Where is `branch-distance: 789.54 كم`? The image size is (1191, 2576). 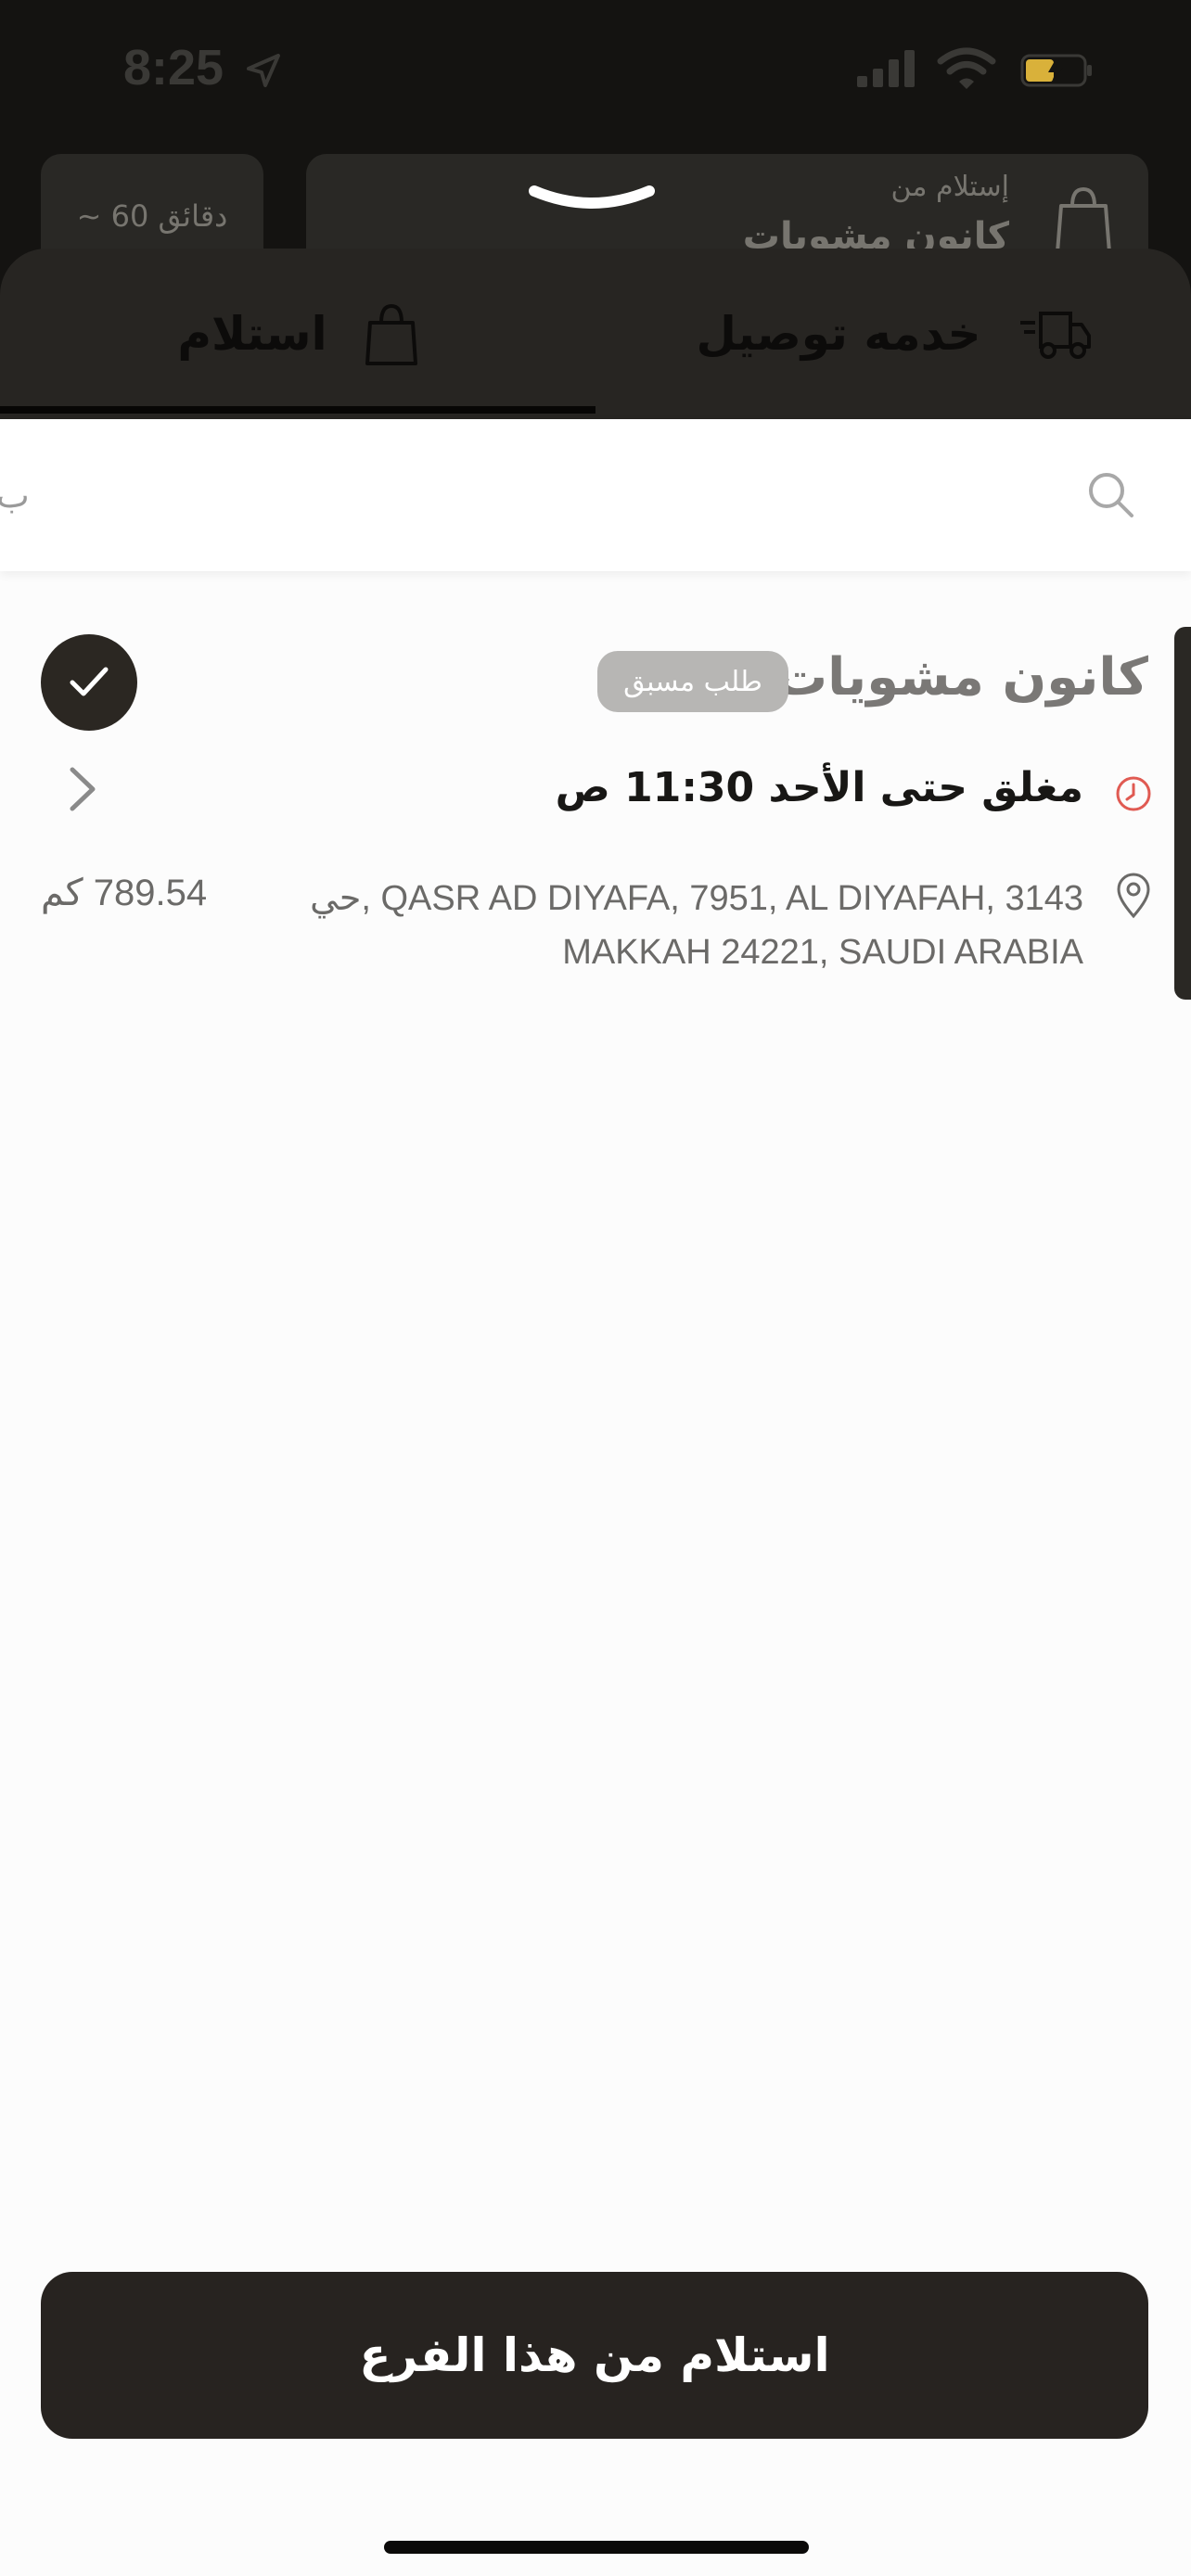
branch-distance: 789.54 كم is located at coordinates (124, 893).